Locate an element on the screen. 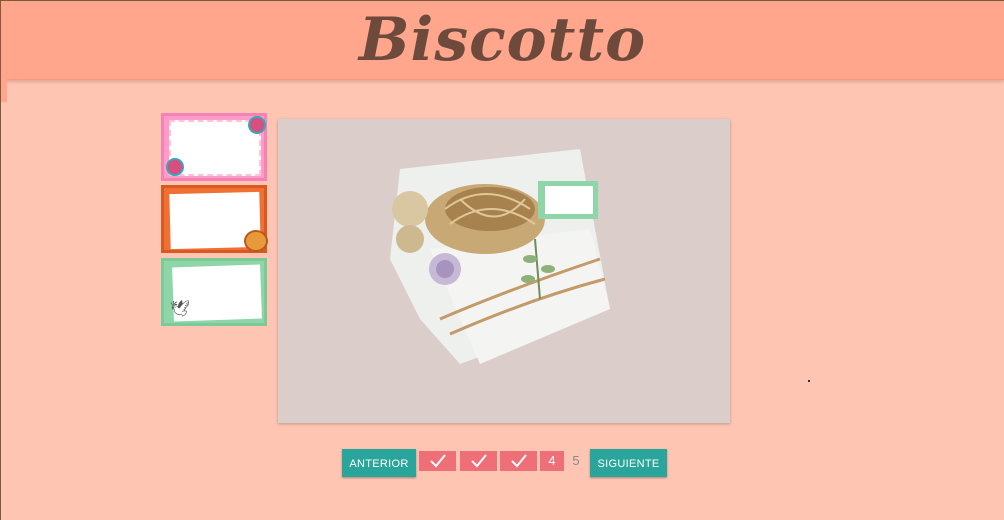 The width and height of the screenshot is (1004, 520). step-1-done is located at coordinates (437, 461).